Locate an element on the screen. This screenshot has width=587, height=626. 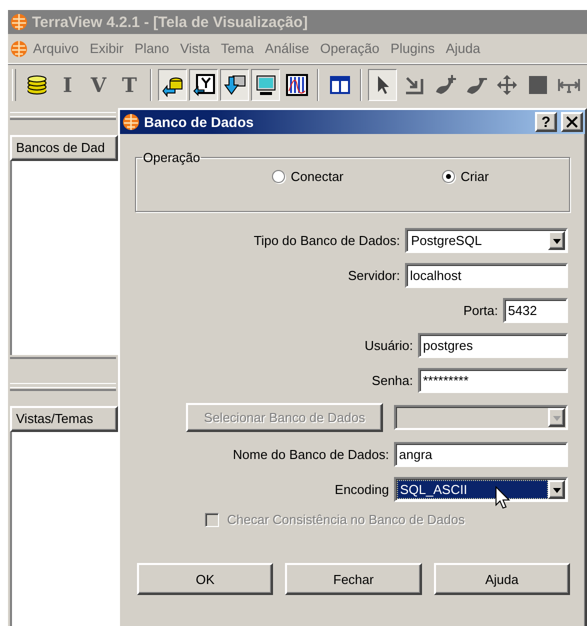
menu-item: Arquivo is located at coordinates (56, 48).